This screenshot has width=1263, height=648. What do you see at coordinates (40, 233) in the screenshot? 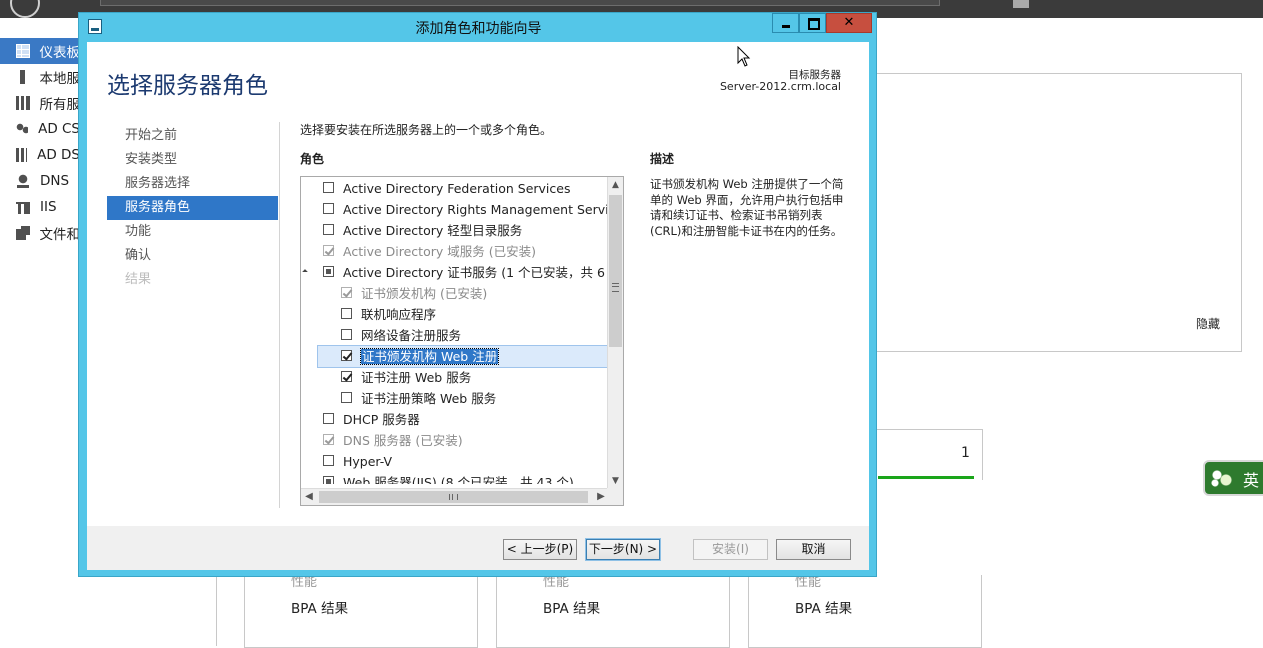
I see `nav-item-file-services: 文件和` at bounding box center [40, 233].